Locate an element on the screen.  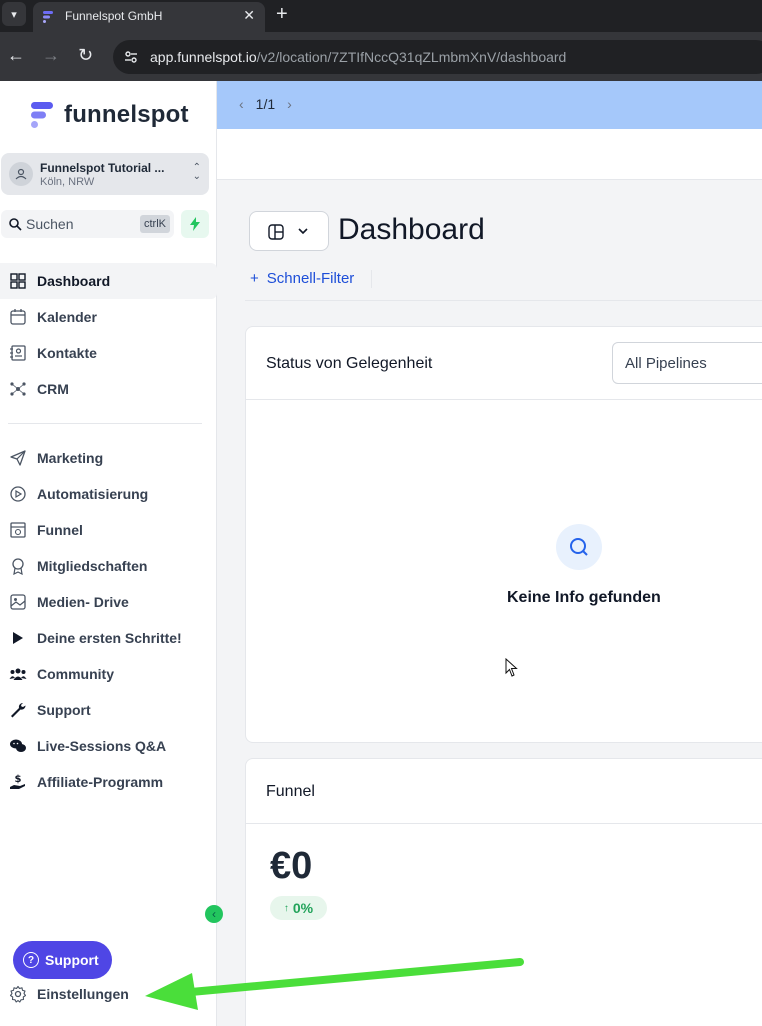
funnelspot-favicon-icon is located at coordinates (48, 17).